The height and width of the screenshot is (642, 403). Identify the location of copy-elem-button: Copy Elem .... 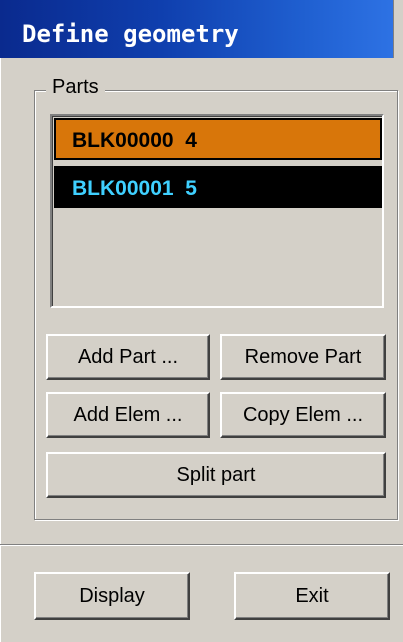
(303, 415).